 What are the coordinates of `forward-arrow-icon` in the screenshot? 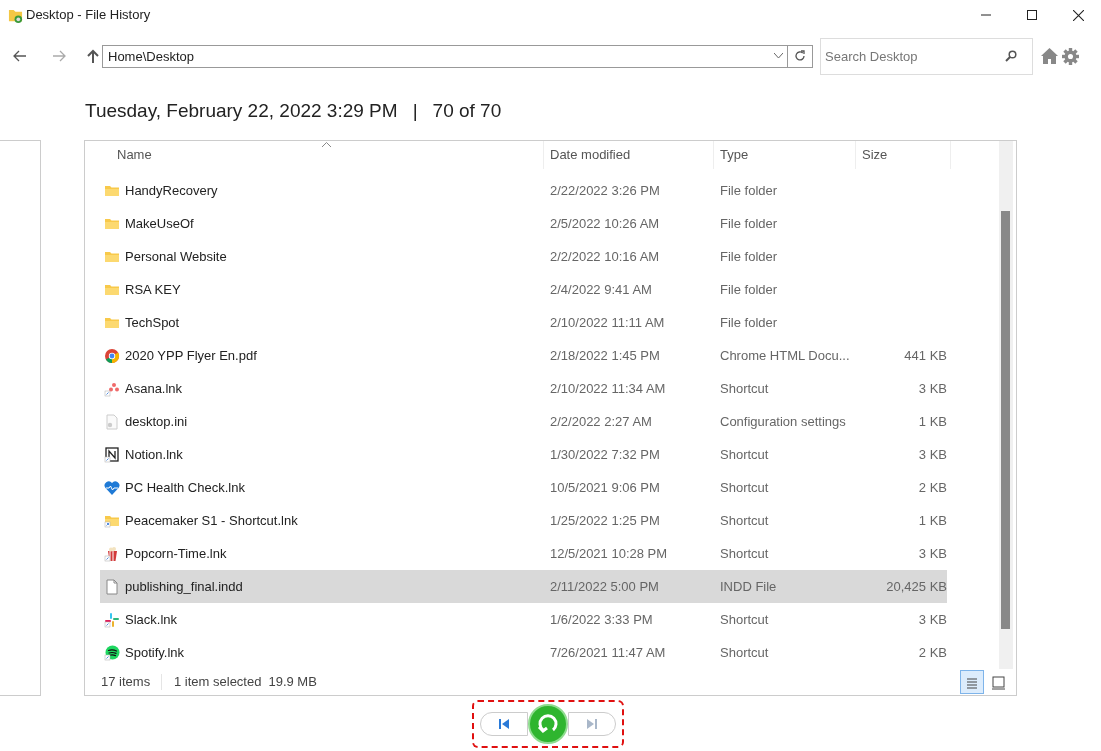 It's located at (59, 56).